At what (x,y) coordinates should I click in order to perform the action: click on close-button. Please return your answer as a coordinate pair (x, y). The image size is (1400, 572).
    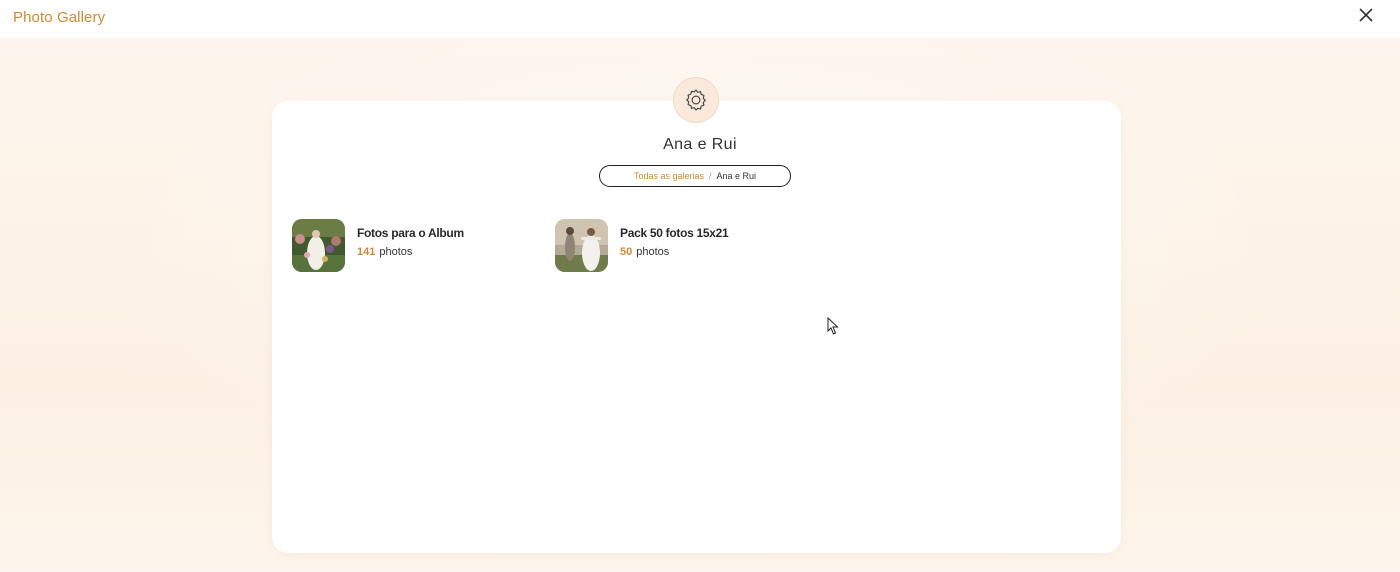
    Looking at the image, I should click on (1366, 16).